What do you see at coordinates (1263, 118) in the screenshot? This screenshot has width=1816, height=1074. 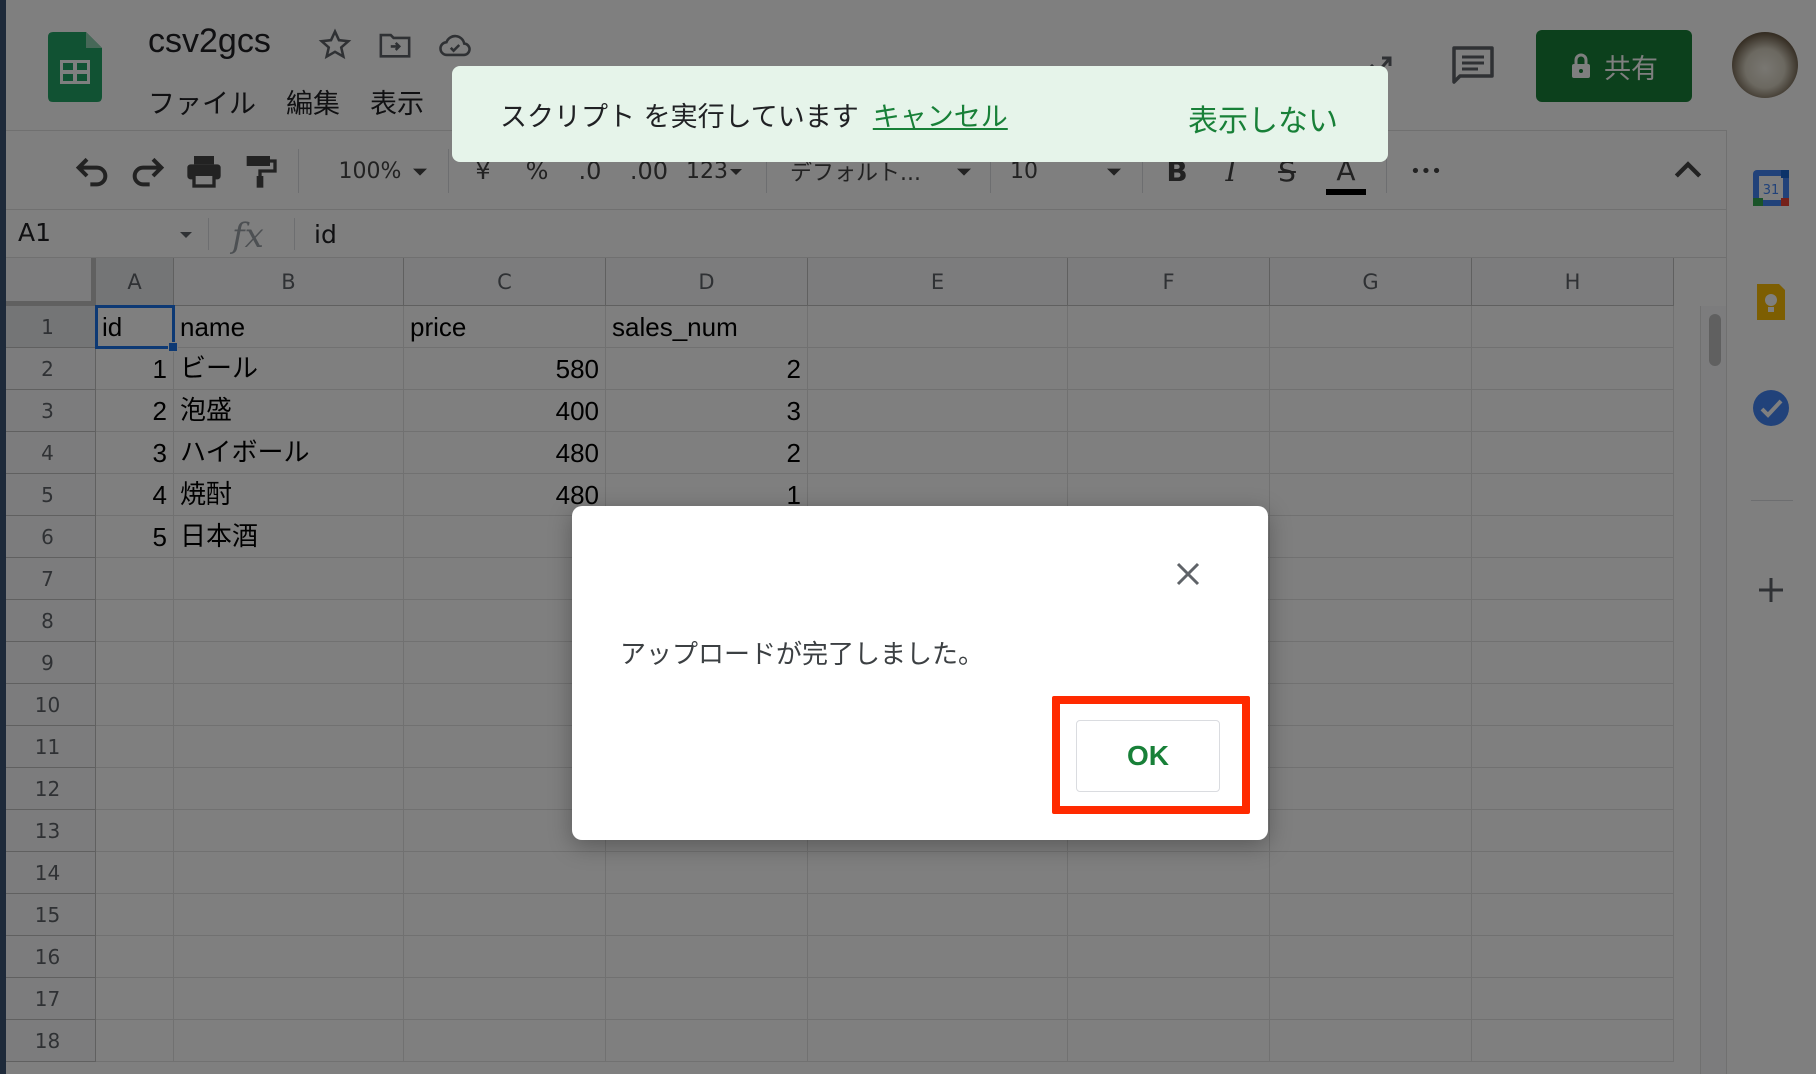 I see `toast-dismiss-button: 表示しない` at bounding box center [1263, 118].